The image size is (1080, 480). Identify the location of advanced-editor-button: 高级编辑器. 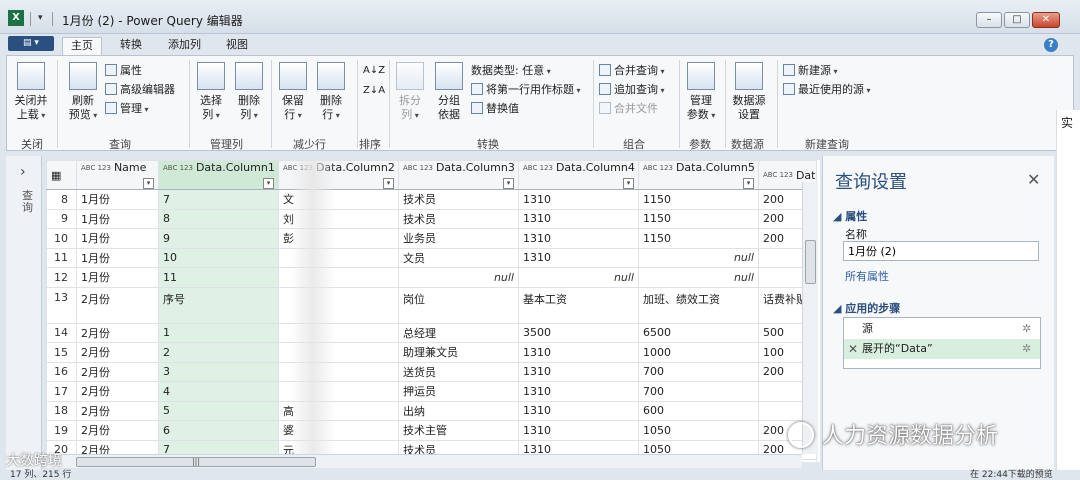
(140, 90).